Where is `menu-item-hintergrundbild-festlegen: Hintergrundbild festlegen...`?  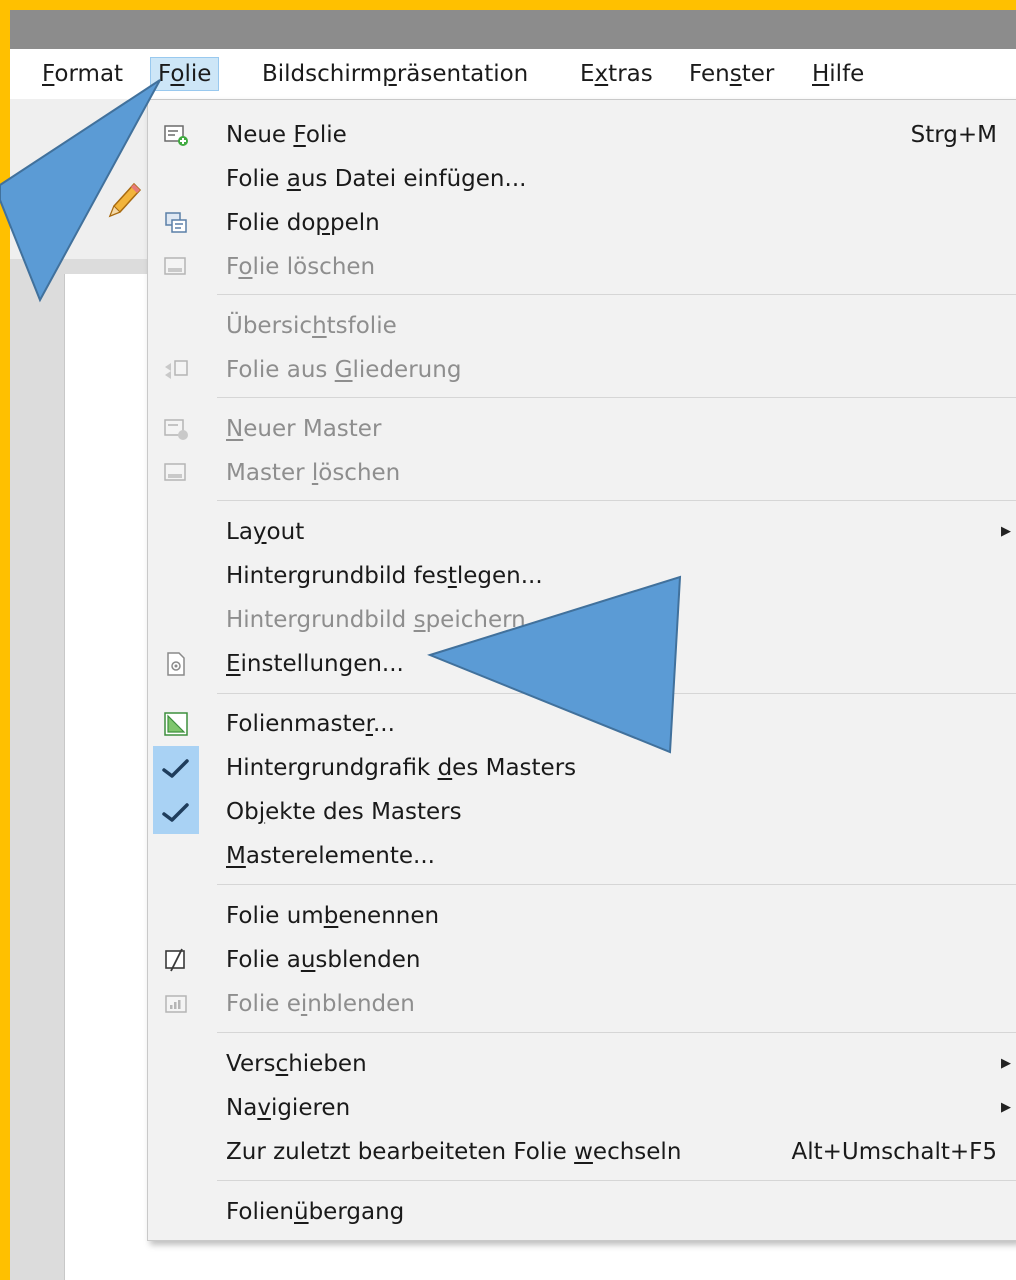
menu-item-hintergrundbild-festlegen: Hintergrundbild festlegen... is located at coordinates (582, 576).